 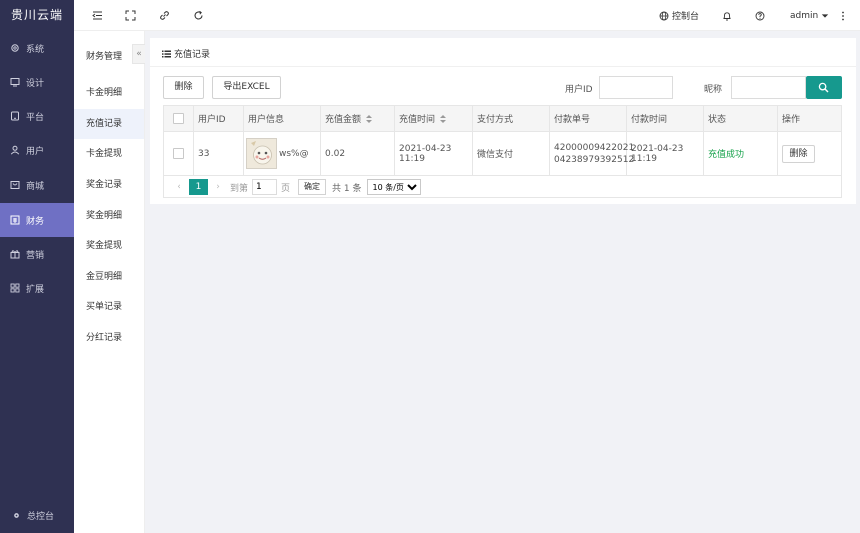 I want to click on page-title: 充值记录, so click(x=186, y=53).